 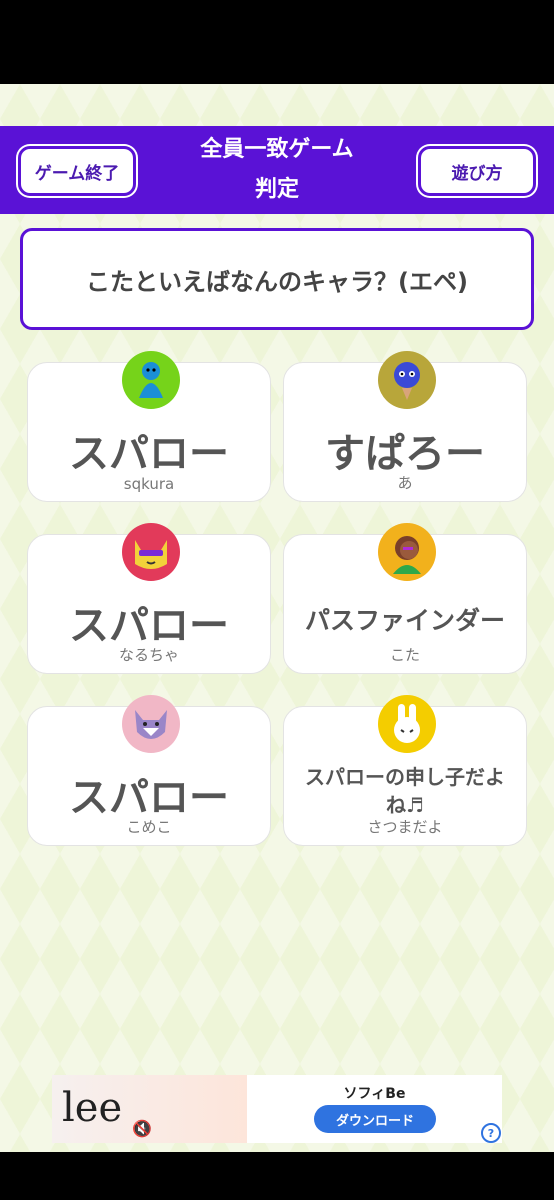 What do you see at coordinates (405, 454) in the screenshot?
I see `answer-text: すぱろー` at bounding box center [405, 454].